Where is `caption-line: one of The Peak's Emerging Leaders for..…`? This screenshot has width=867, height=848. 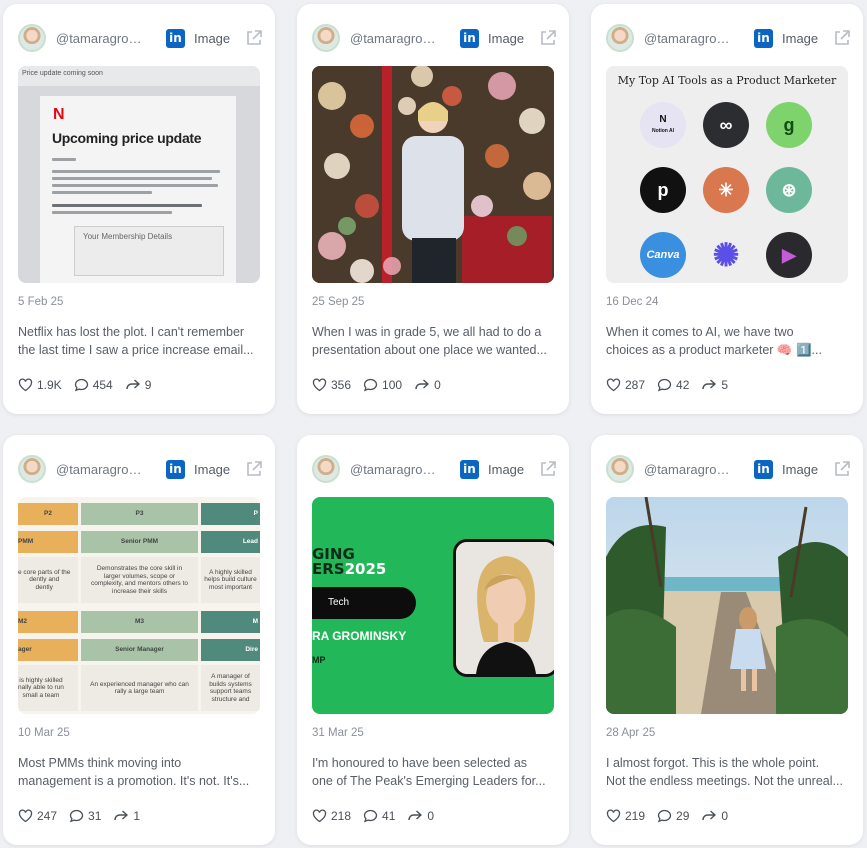 caption-line: one of The Peak's Emerging Leaders for..… is located at coordinates (429, 781).